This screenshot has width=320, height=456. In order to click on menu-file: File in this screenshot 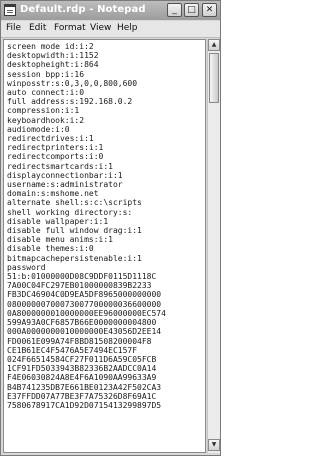, I will do `click(13, 28)`.